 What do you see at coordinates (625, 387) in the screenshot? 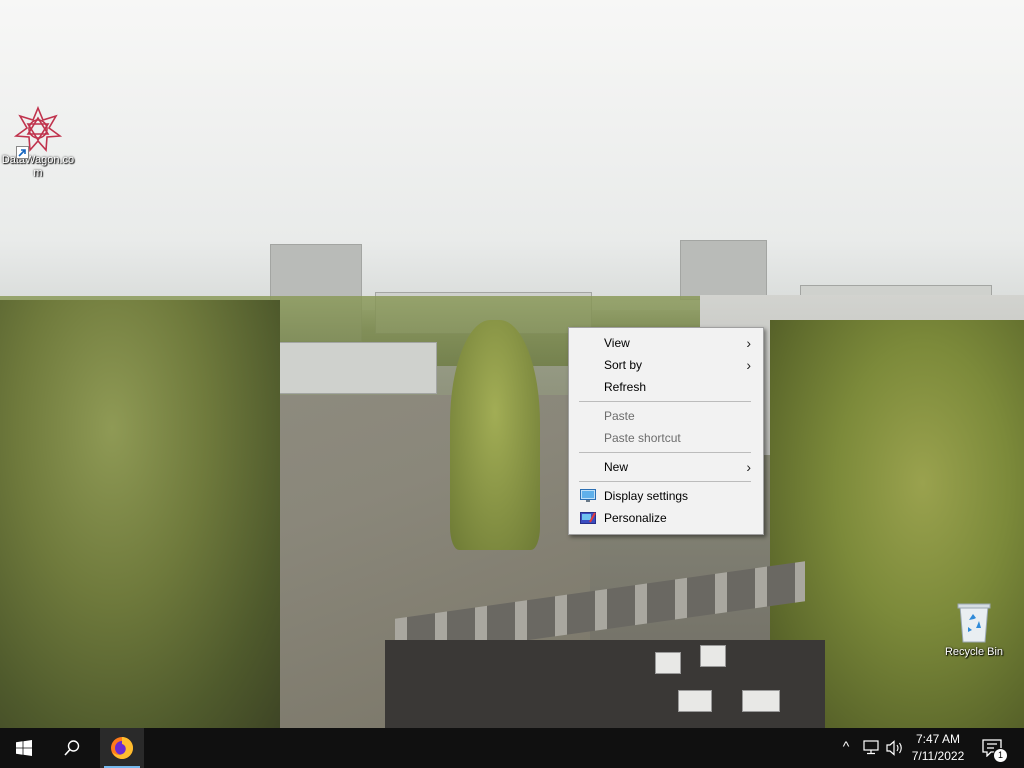
I see `menu-item-label: Refresh` at bounding box center [625, 387].